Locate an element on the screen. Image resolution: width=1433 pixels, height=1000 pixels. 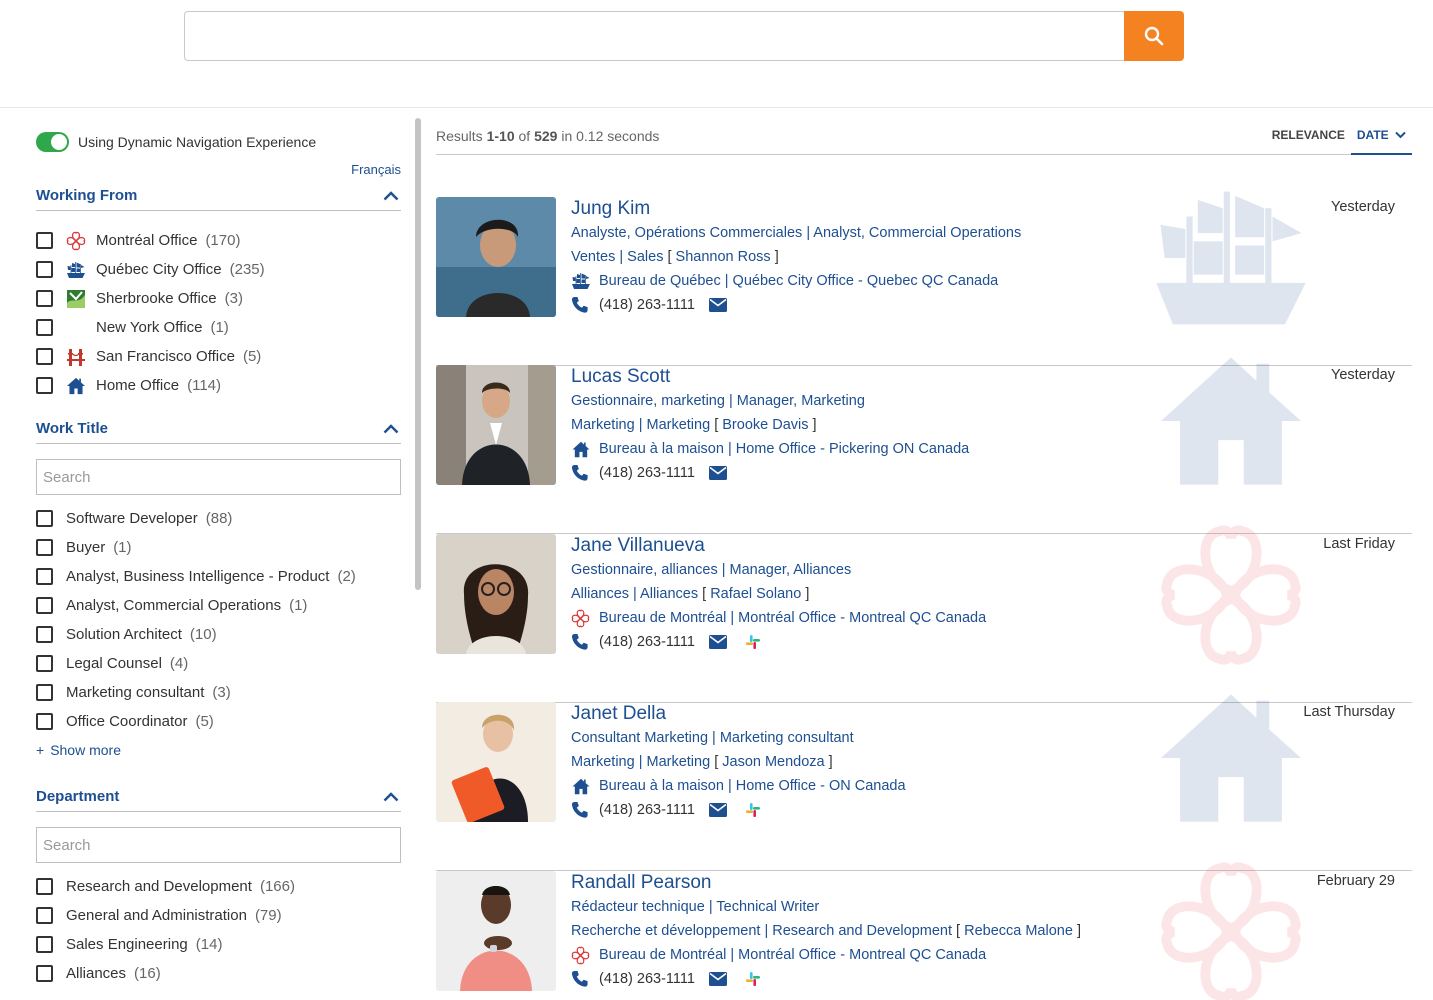
bracket-close: ] is located at coordinates (814, 425).